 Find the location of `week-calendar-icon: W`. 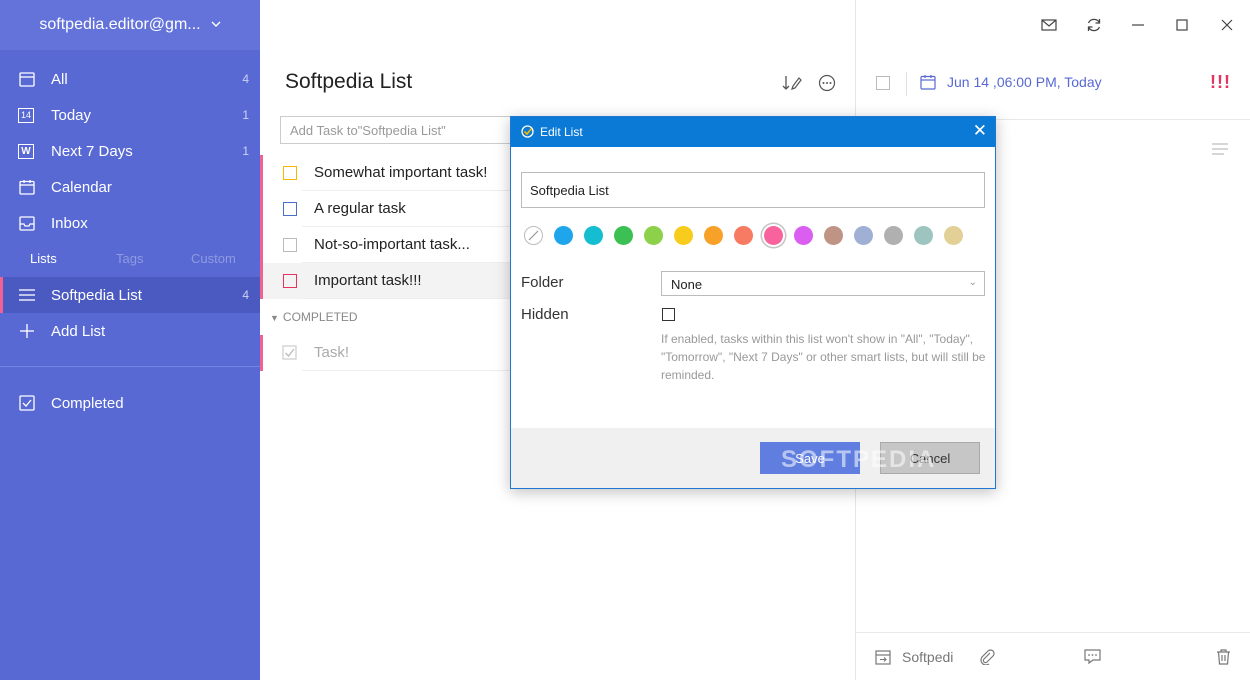

week-calendar-icon: W is located at coordinates (26, 151).